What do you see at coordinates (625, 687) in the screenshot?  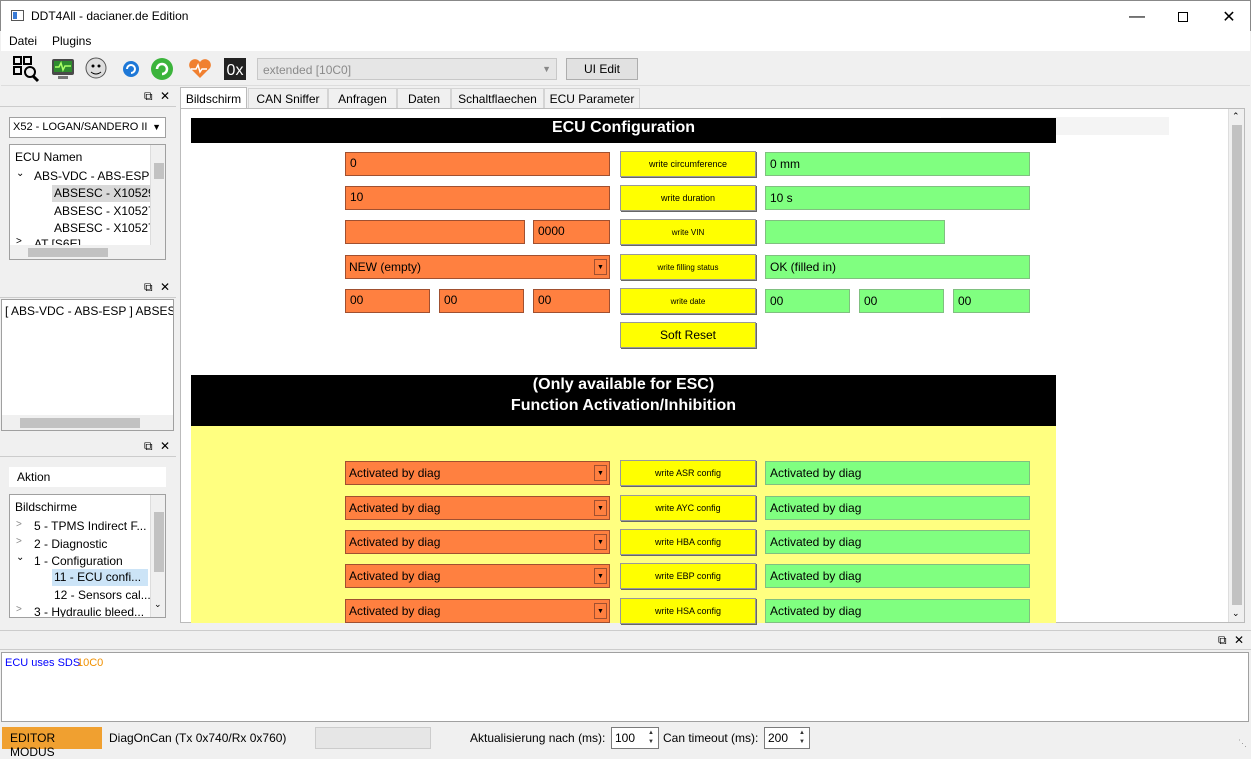 I see `log-panel: ECU uses SDS 10C0` at bounding box center [625, 687].